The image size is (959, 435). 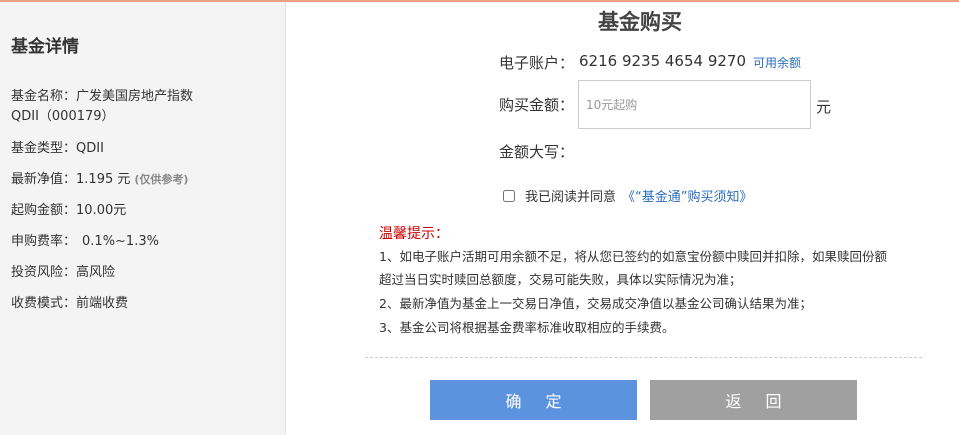 What do you see at coordinates (103, 179) in the screenshot?
I see `nav-value: 1.195 元` at bounding box center [103, 179].